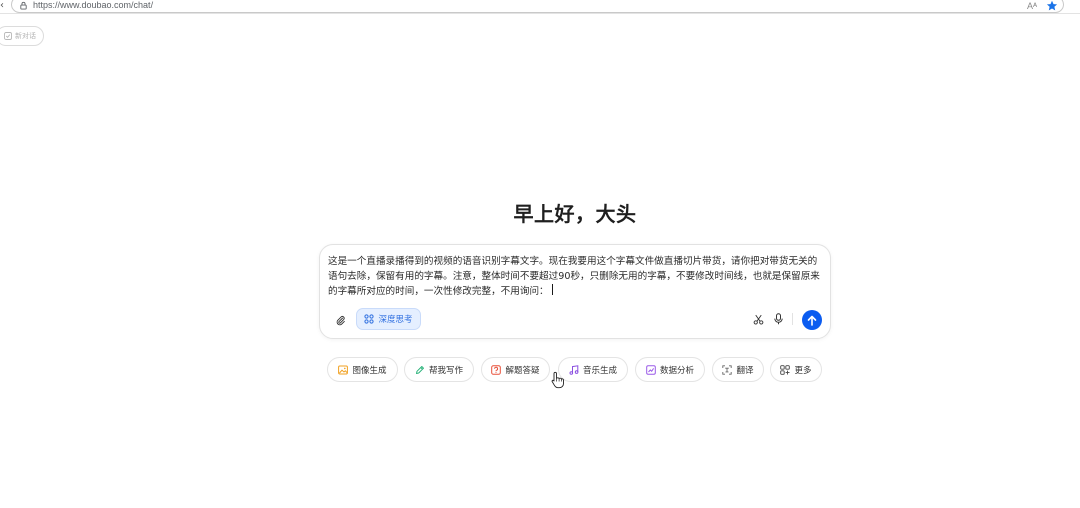 This screenshot has width=1080, height=508. What do you see at coordinates (496, 369) in the screenshot?
I see `question-icon` at bounding box center [496, 369].